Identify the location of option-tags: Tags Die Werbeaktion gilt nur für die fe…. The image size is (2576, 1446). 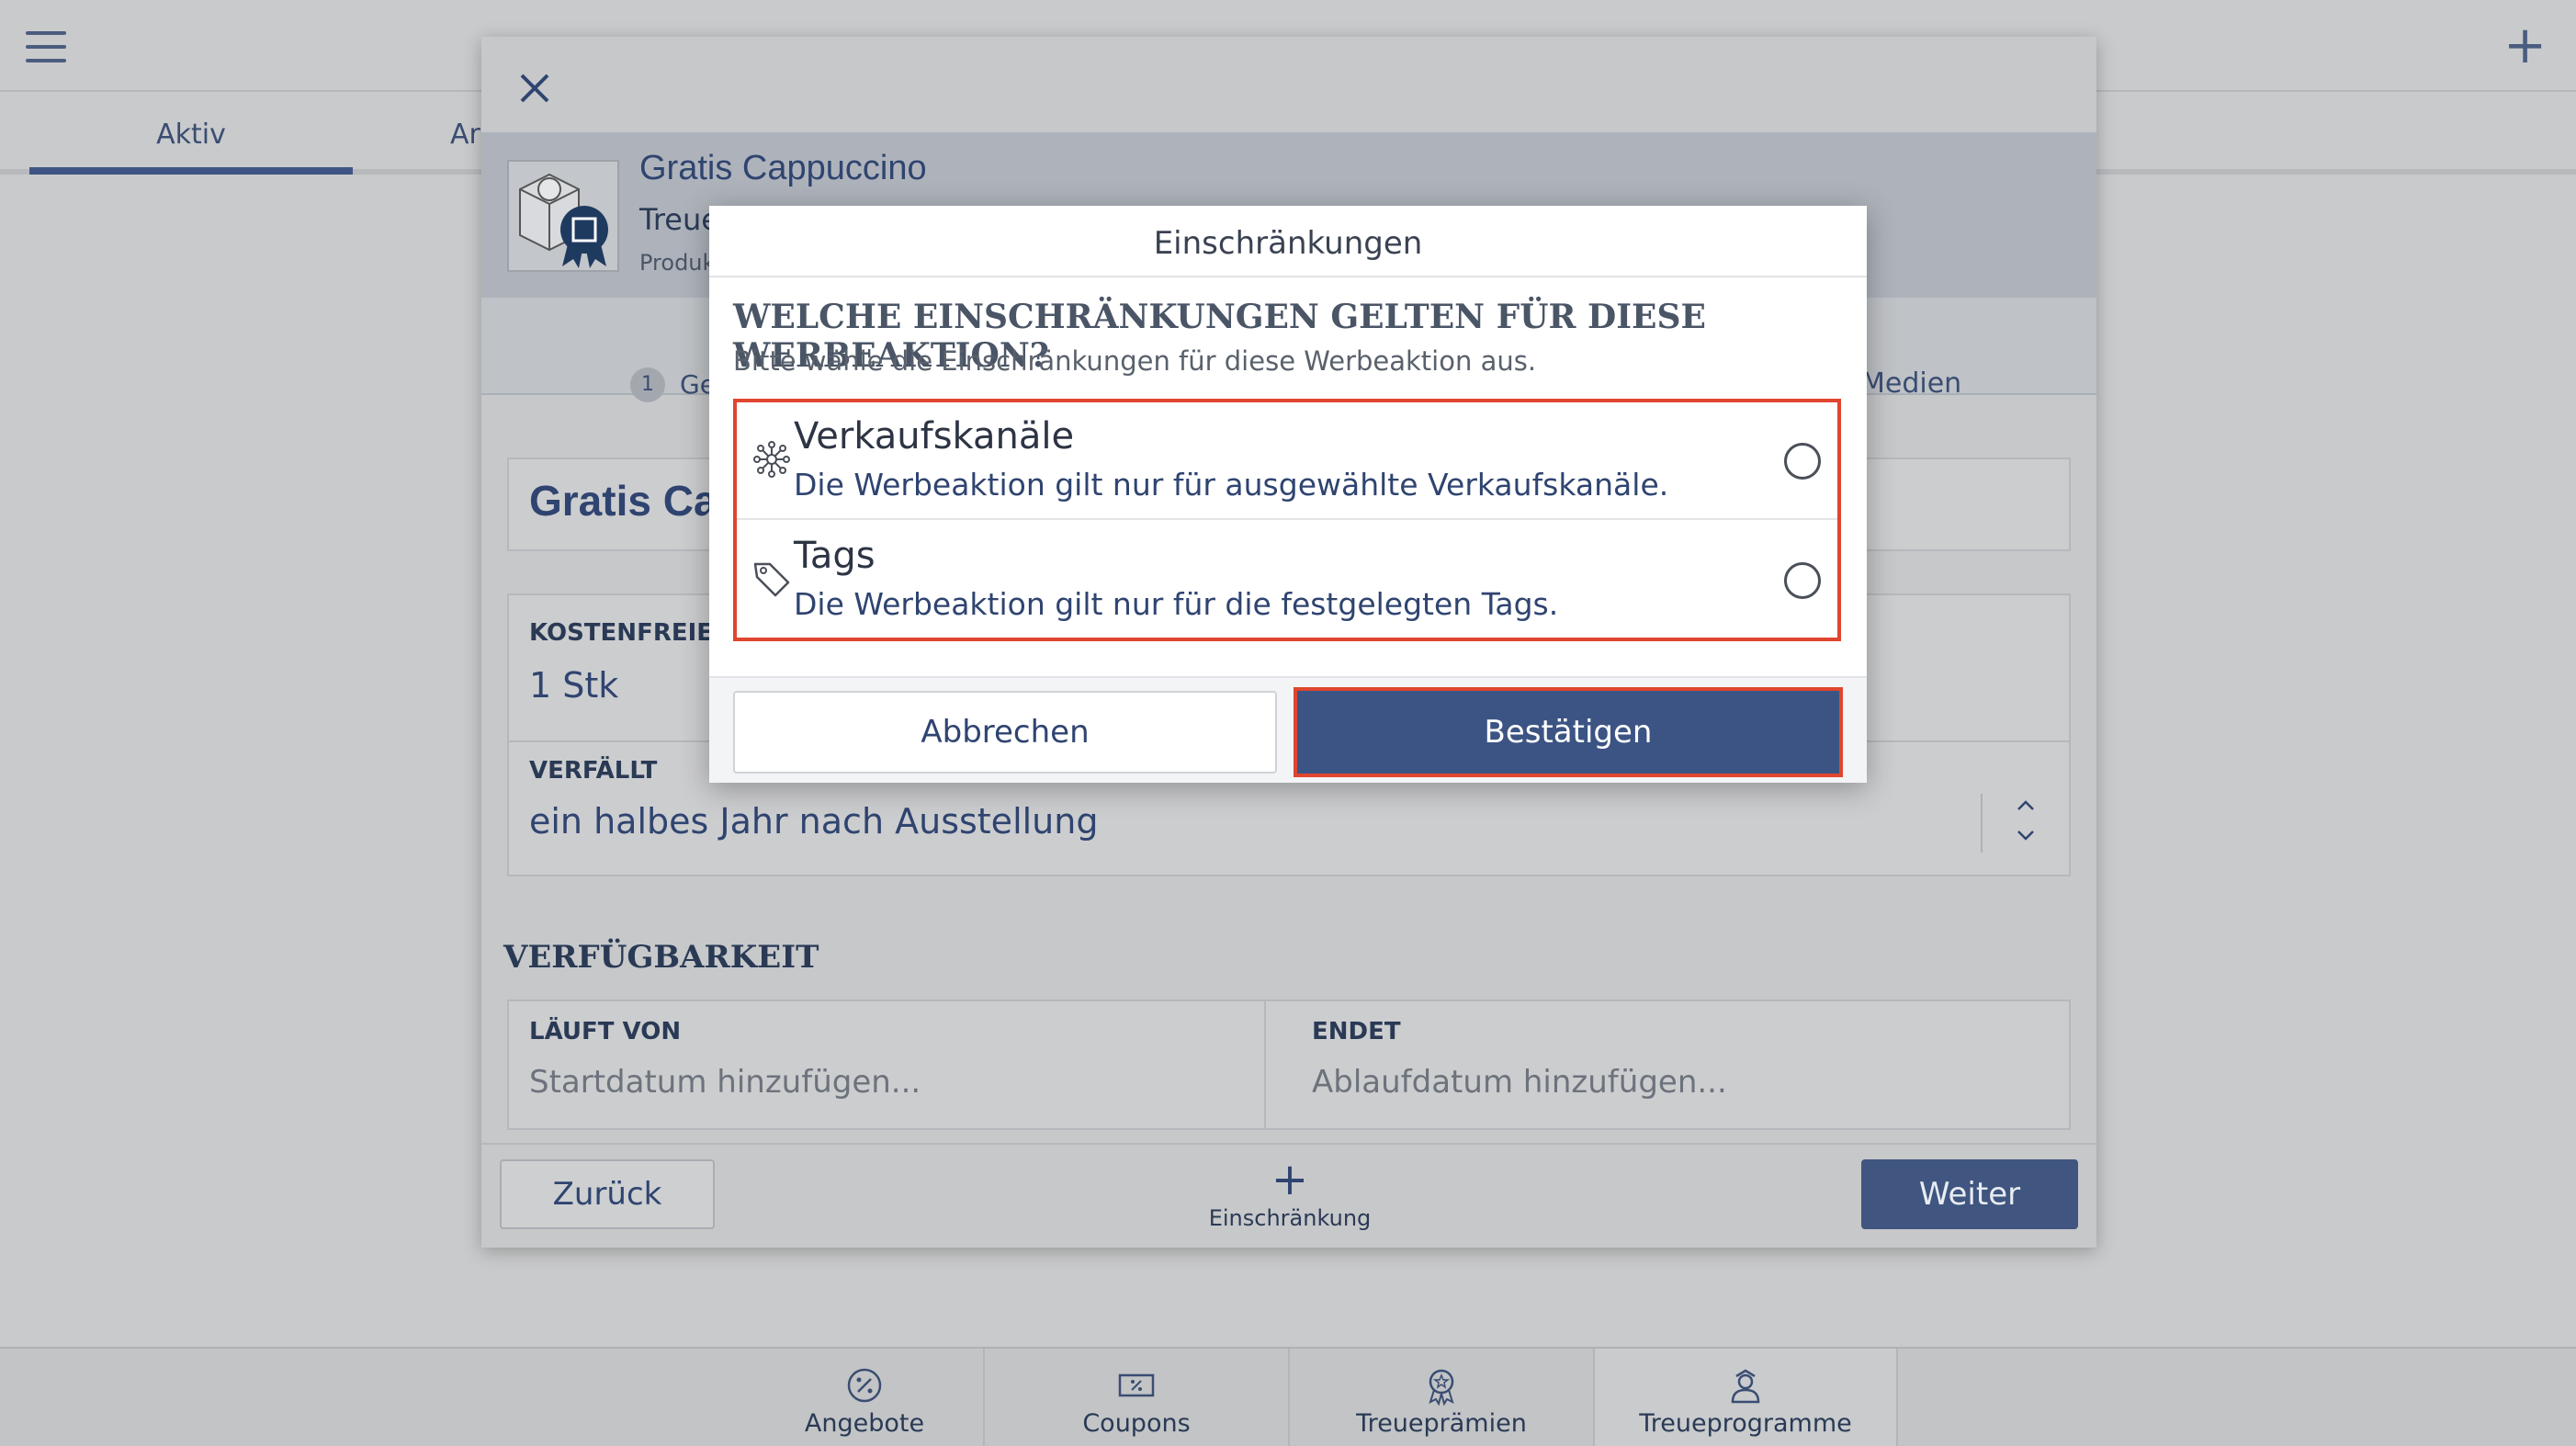
(1287, 580).